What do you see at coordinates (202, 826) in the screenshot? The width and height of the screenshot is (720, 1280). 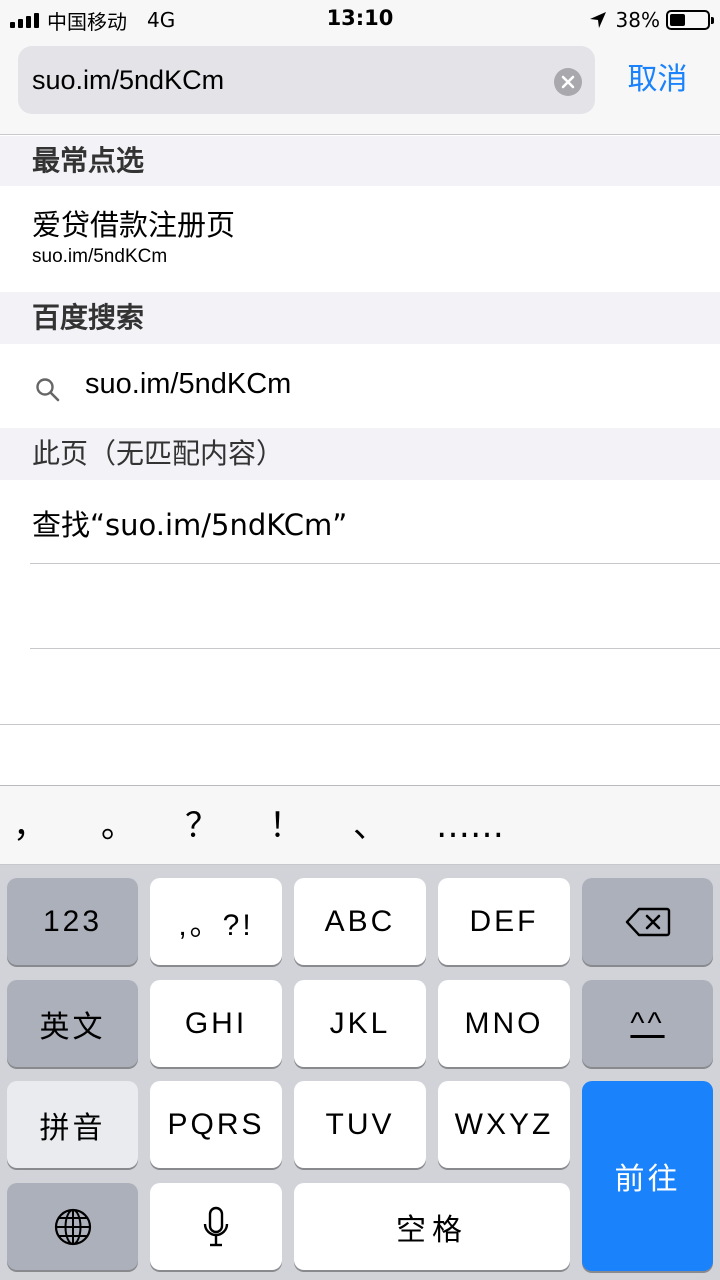 I see `candidate-question: ？` at bounding box center [202, 826].